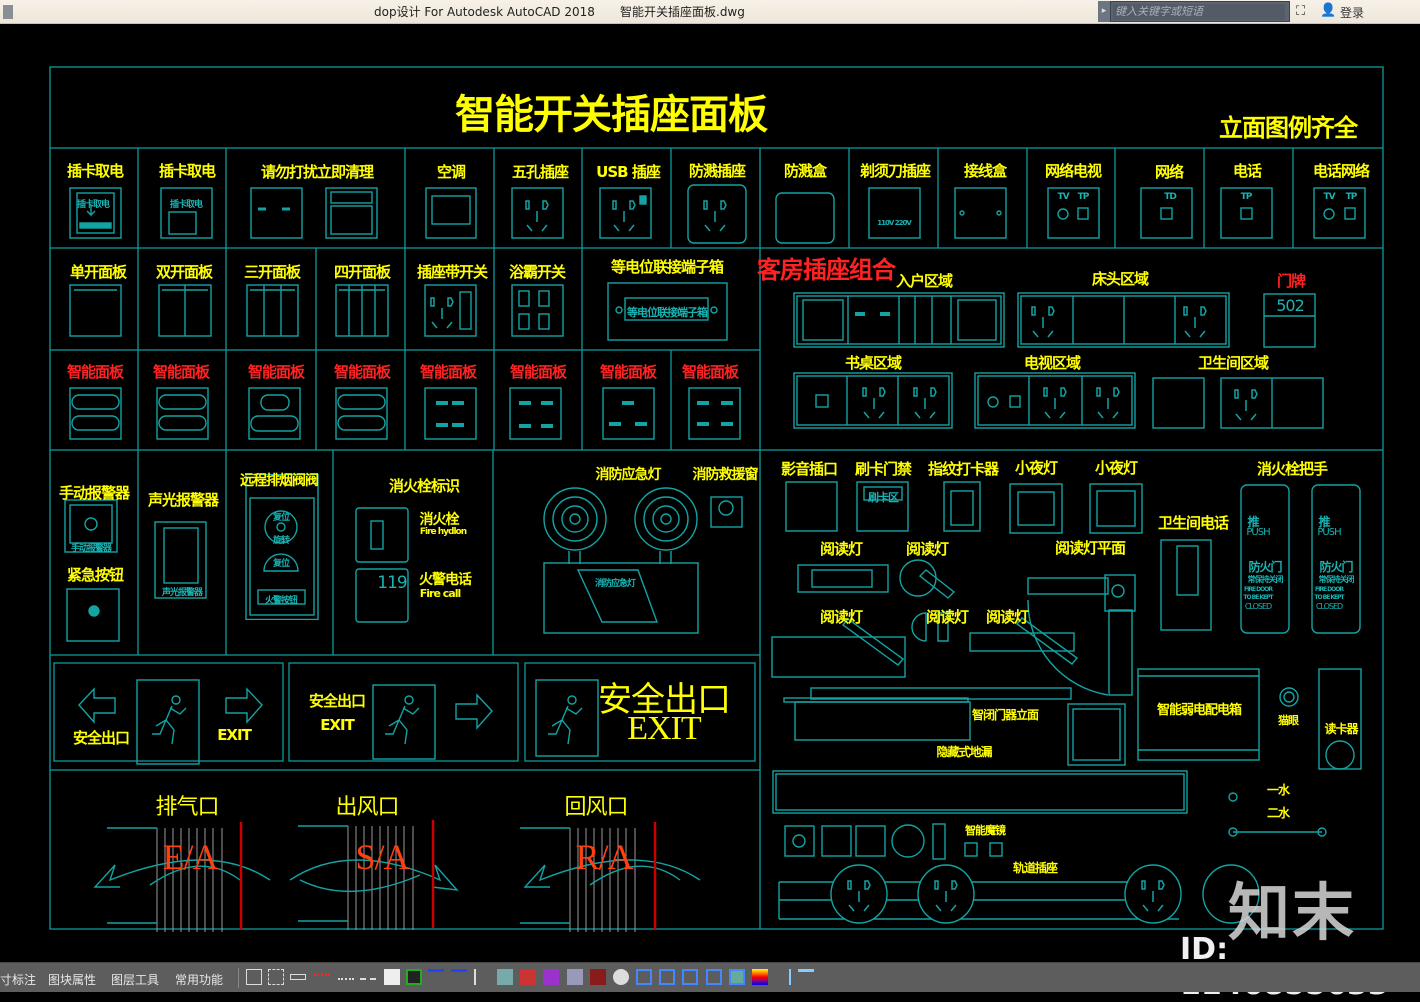 This screenshot has height=1002, width=1420. I want to click on drawing-subtitle: 立面图例齐全, so click(1288, 128).